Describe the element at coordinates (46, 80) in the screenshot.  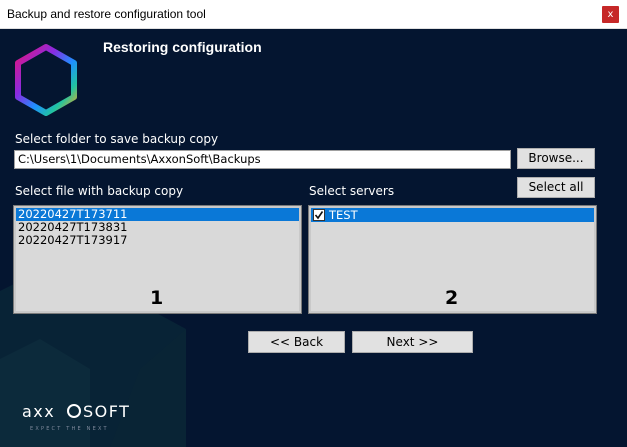
I see `hexagon-logo-icon` at that location.